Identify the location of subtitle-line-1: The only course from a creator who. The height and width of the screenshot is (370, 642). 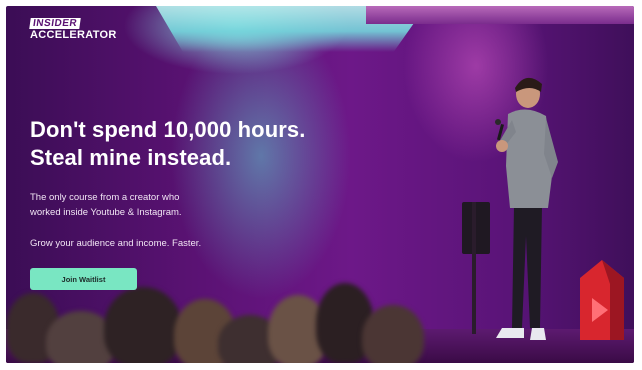
(105, 197).